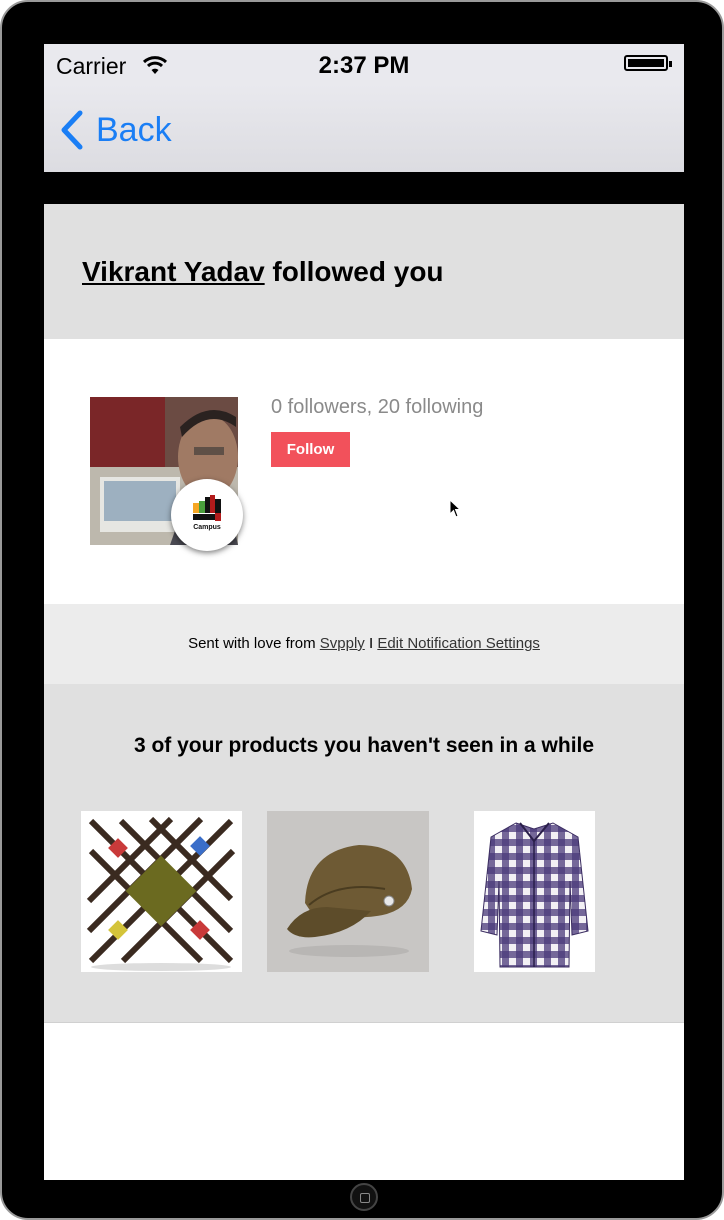 The height and width of the screenshot is (1220, 724). Describe the element at coordinates (72, 130) in the screenshot. I see `chevron-left-icon` at that location.